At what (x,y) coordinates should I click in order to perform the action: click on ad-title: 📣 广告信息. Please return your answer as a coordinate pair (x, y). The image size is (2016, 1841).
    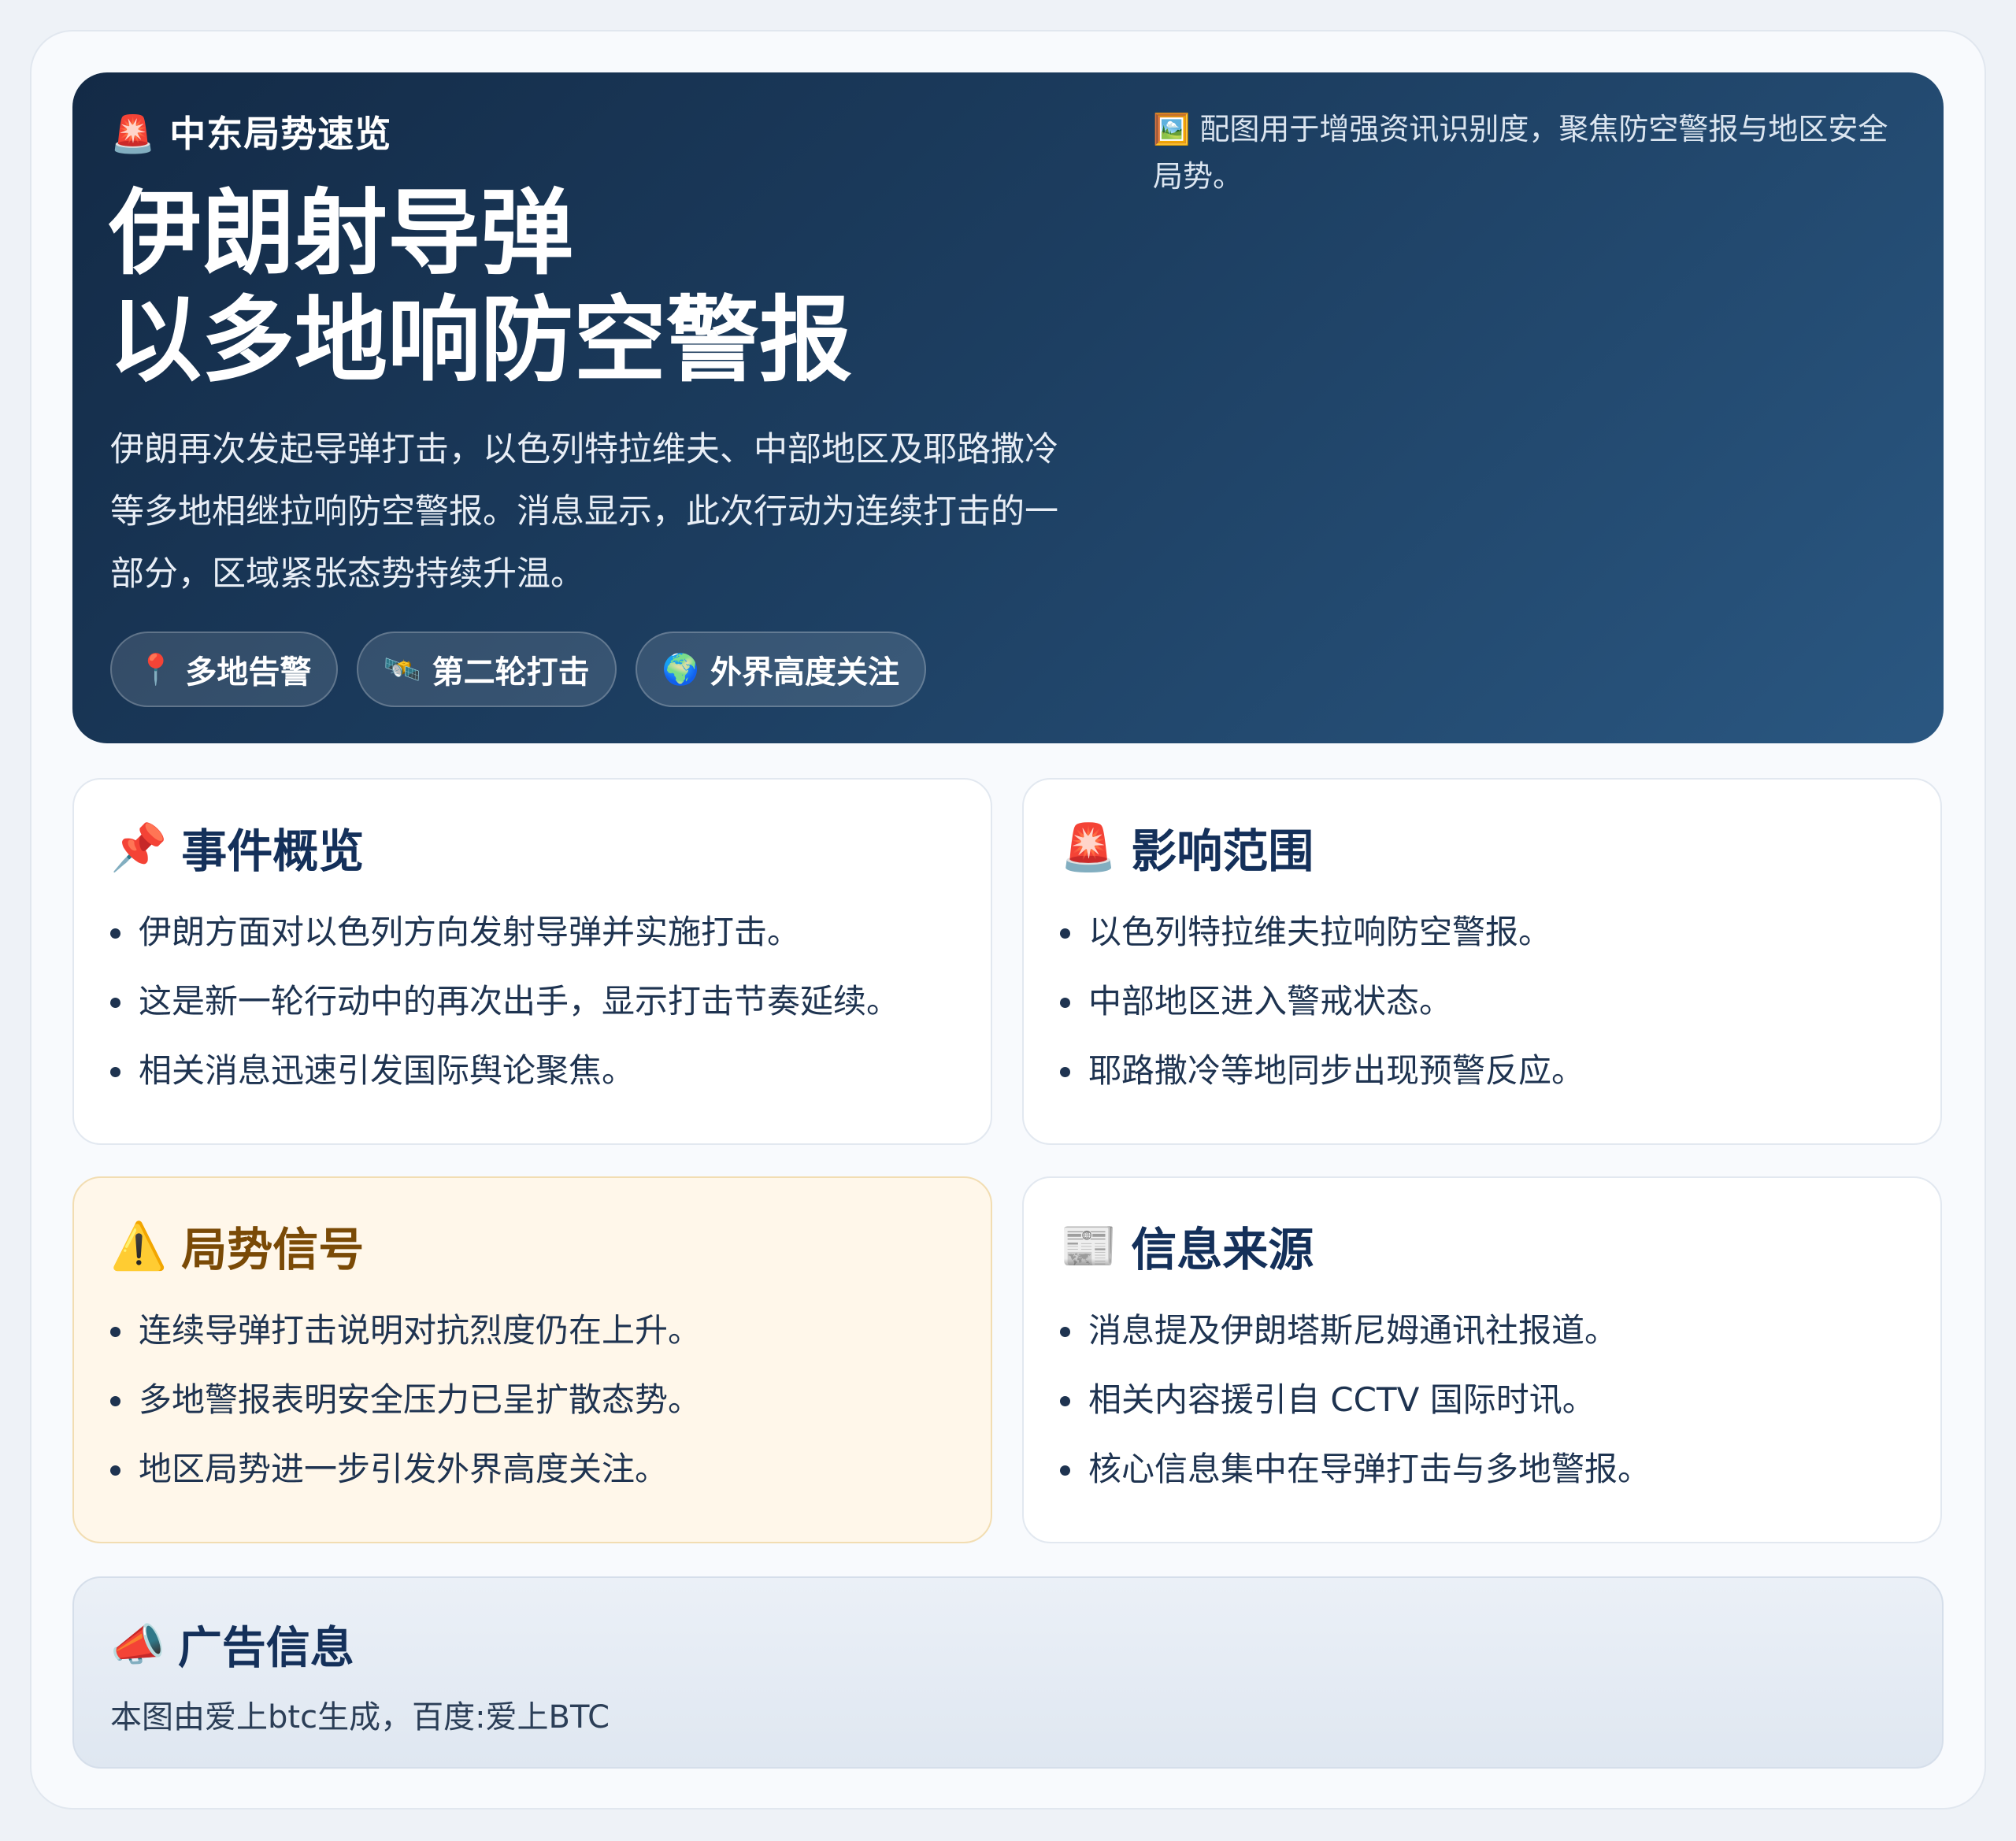
    Looking at the image, I should click on (232, 1645).